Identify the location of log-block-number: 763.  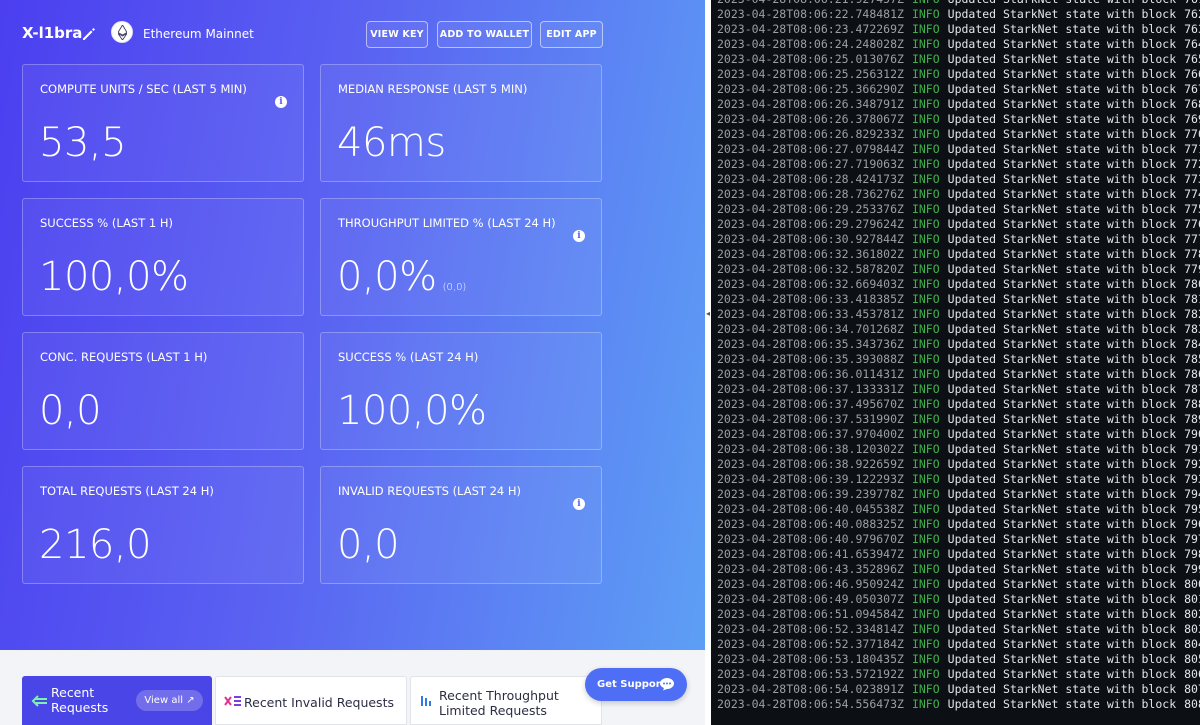
(1192, 29).